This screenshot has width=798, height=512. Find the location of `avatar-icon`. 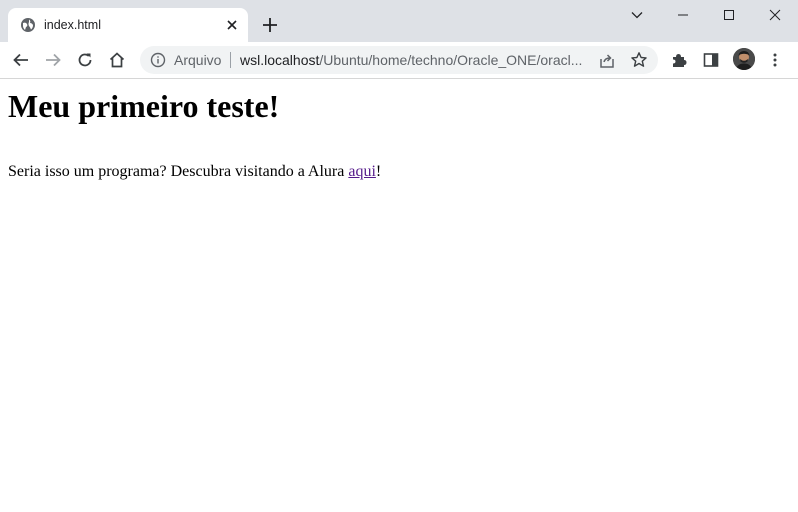

avatar-icon is located at coordinates (744, 59).